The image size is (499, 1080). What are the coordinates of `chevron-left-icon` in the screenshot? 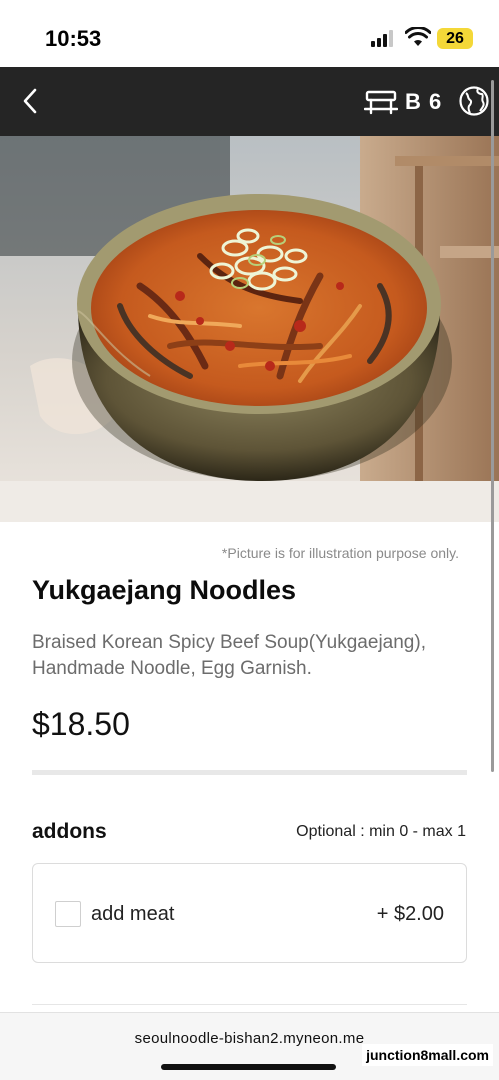 It's located at (30, 101).